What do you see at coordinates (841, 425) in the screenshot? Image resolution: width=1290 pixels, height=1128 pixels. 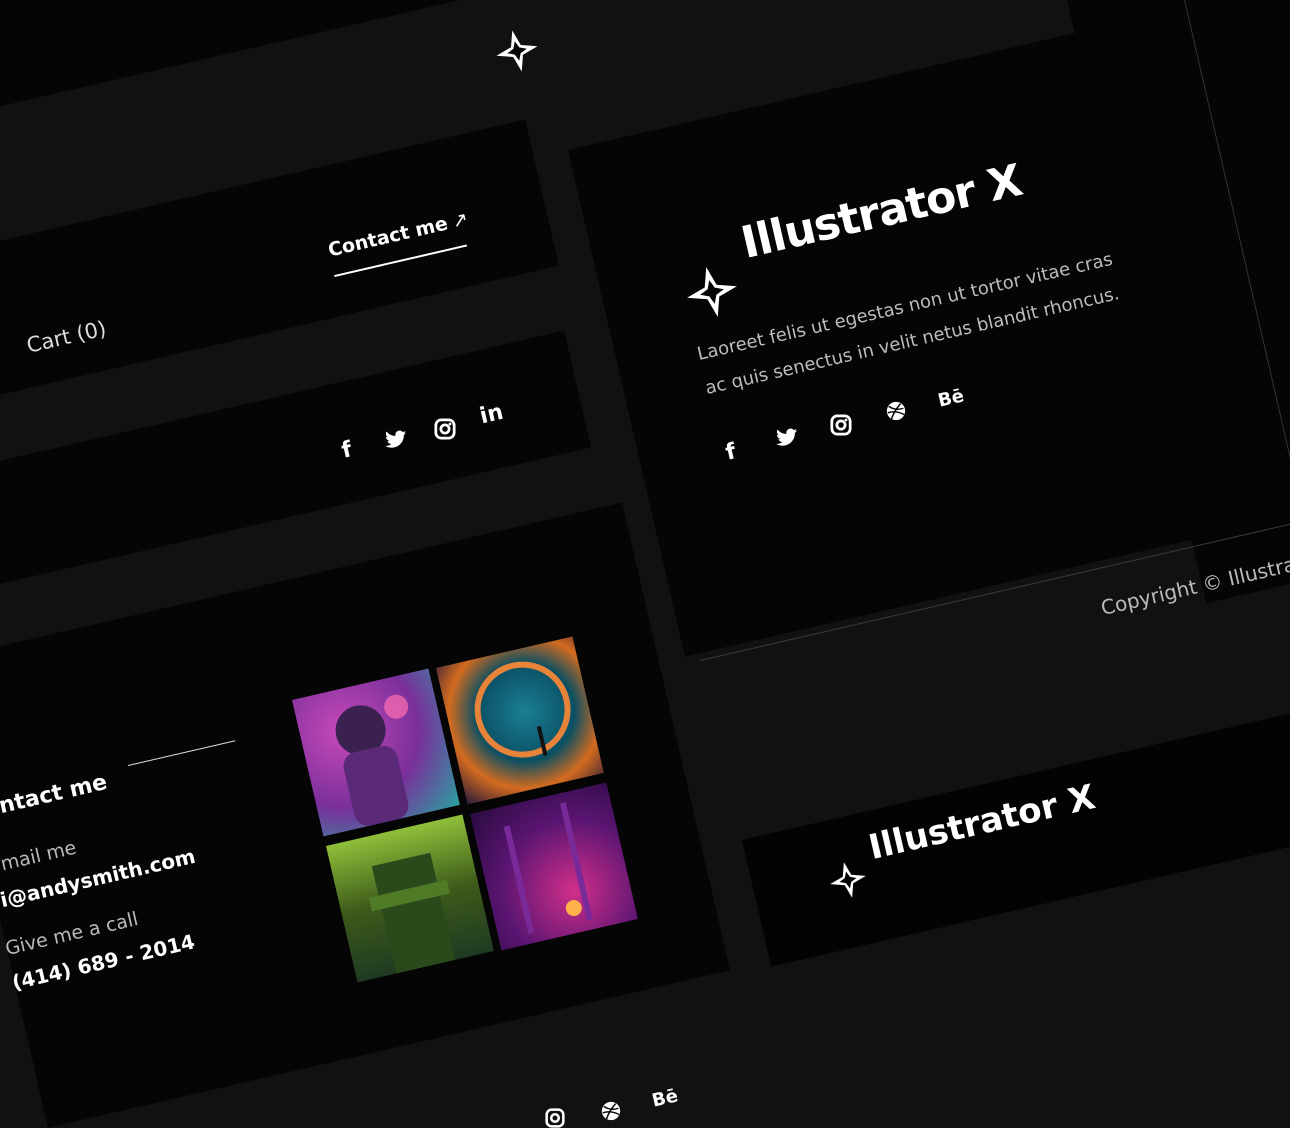 I see `instagram-icon-right` at bounding box center [841, 425].